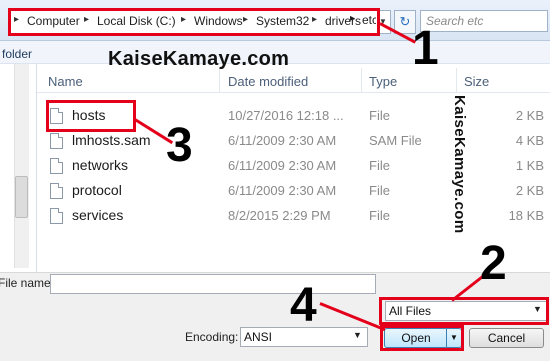  I want to click on file-name-label: File name:, so click(27, 283).